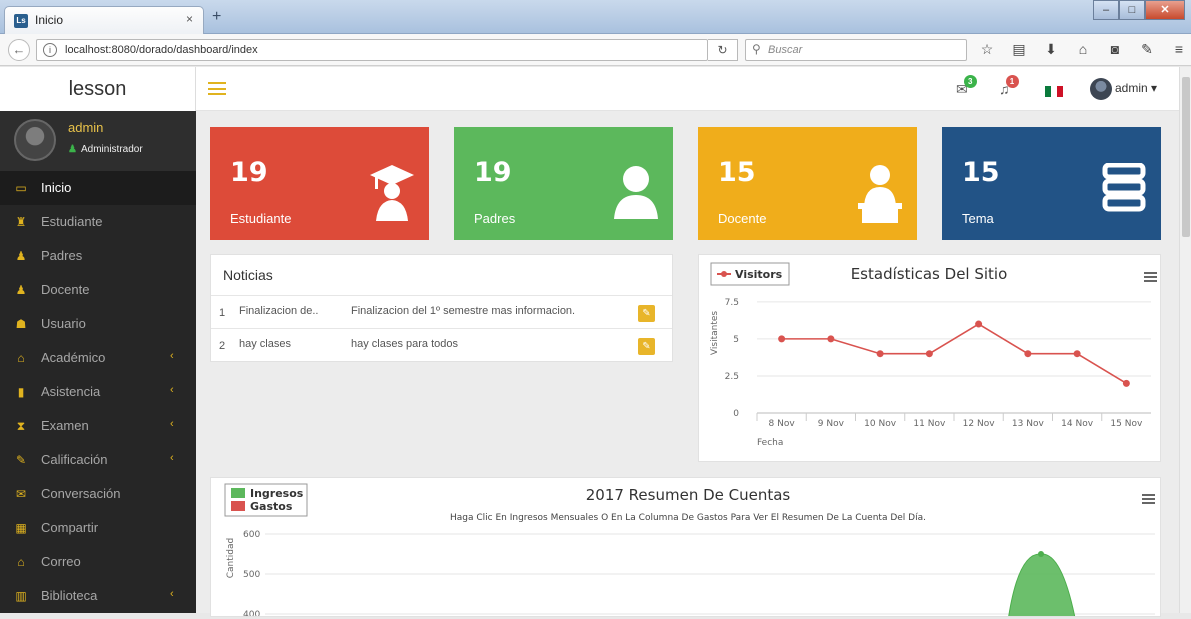 The height and width of the screenshot is (619, 1191). What do you see at coordinates (104, 20) in the screenshot?
I see `browser-tab: Ls Inicio ×` at bounding box center [104, 20].